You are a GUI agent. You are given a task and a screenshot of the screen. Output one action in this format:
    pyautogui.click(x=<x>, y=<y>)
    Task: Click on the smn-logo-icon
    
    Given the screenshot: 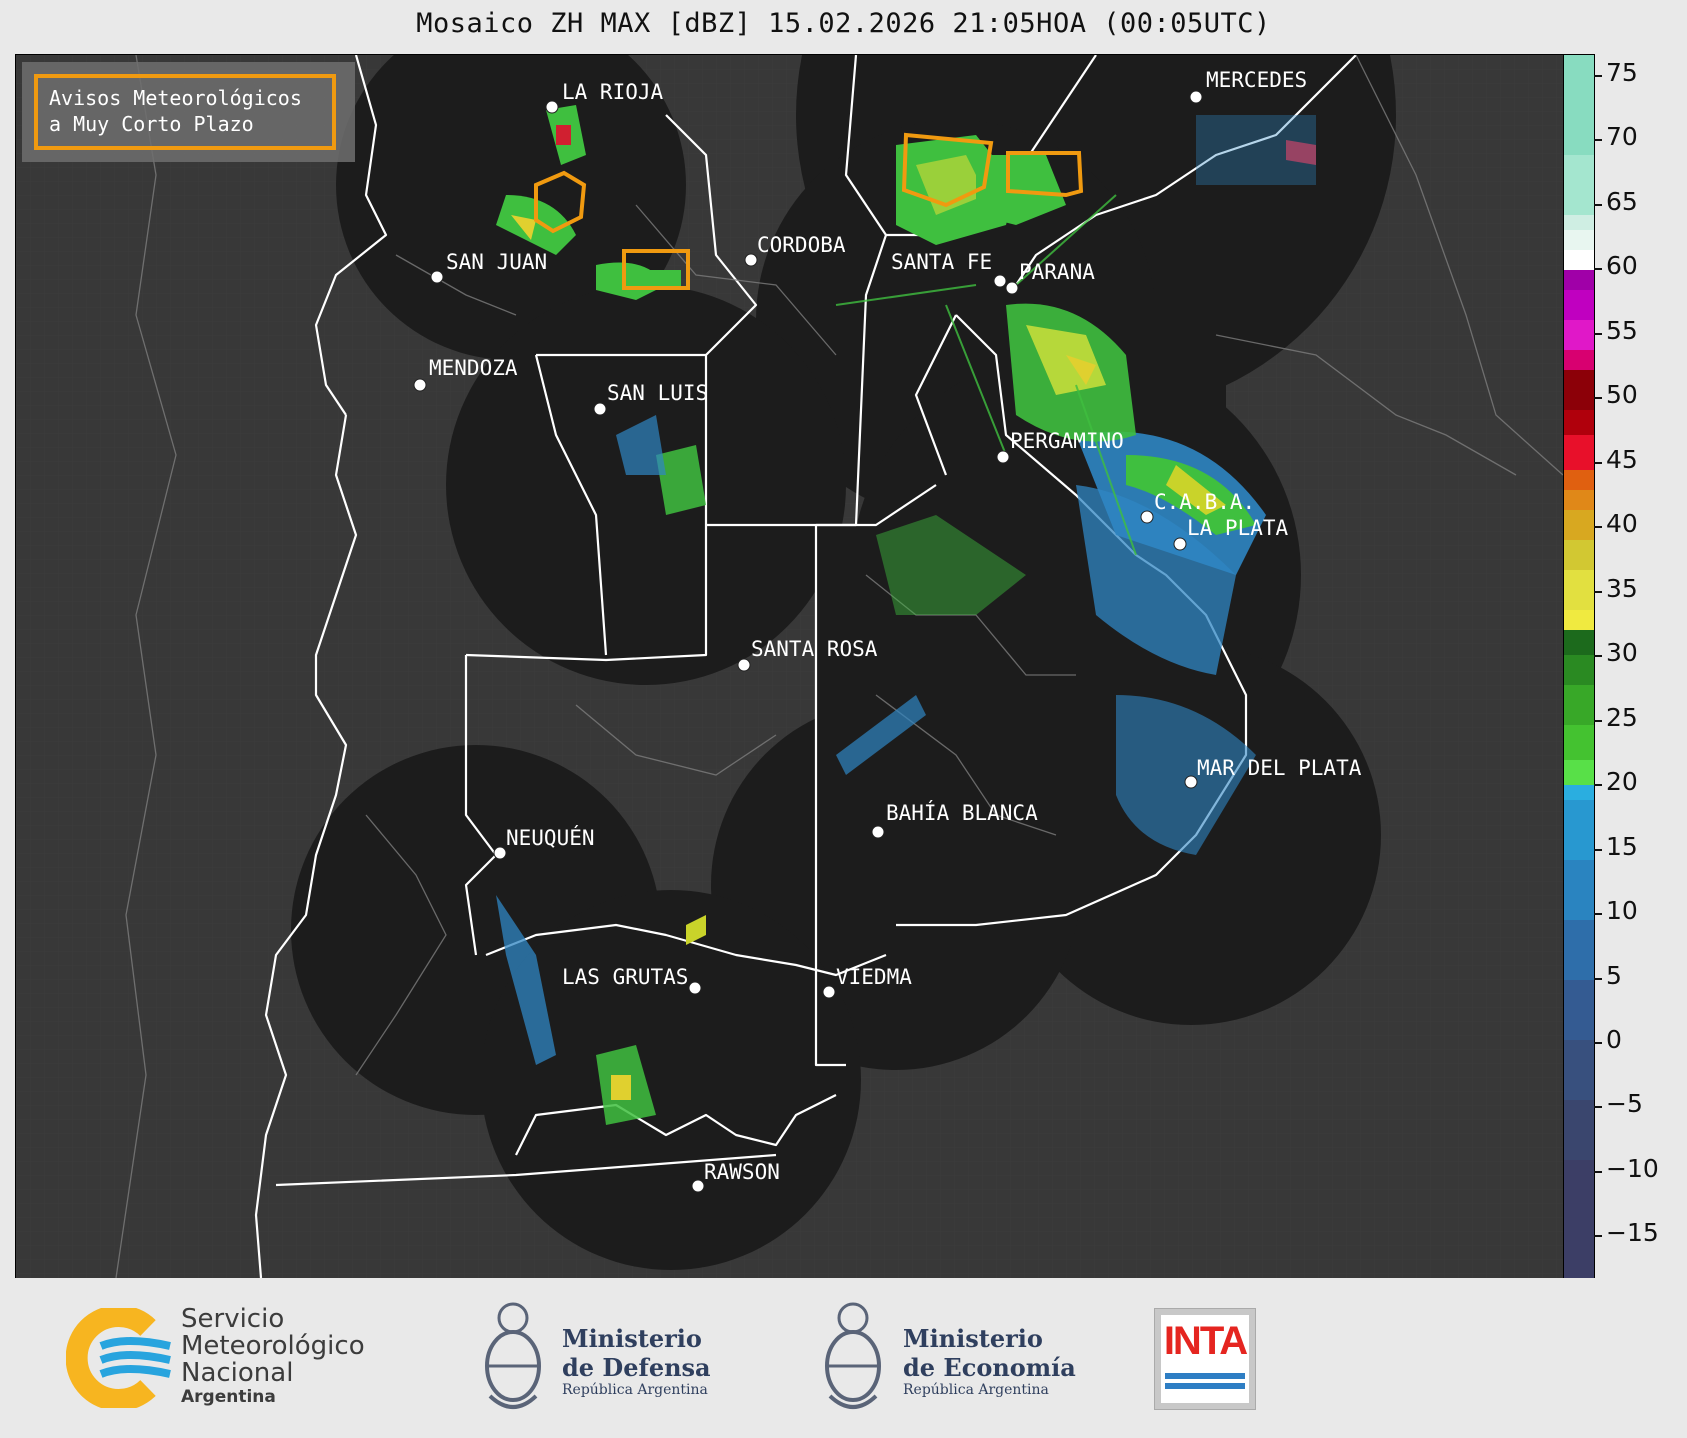 What is the action you would take?
    pyautogui.click(x=118, y=1358)
    